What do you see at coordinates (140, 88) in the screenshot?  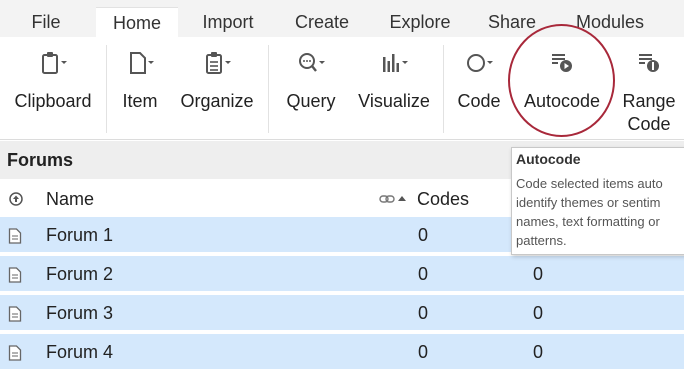 I see `item-button: Item` at bounding box center [140, 88].